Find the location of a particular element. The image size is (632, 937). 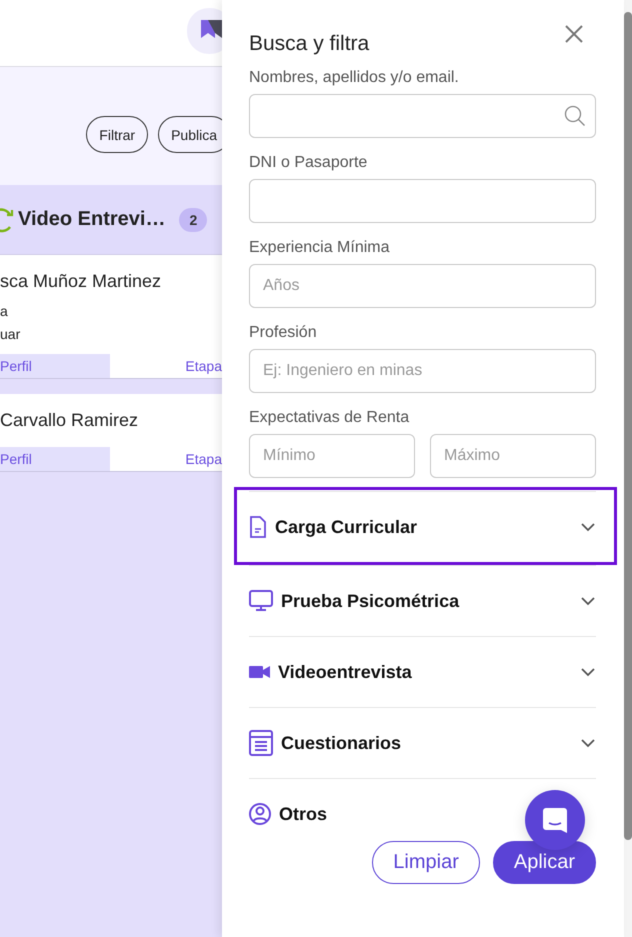

user-circle-icon is located at coordinates (260, 814).